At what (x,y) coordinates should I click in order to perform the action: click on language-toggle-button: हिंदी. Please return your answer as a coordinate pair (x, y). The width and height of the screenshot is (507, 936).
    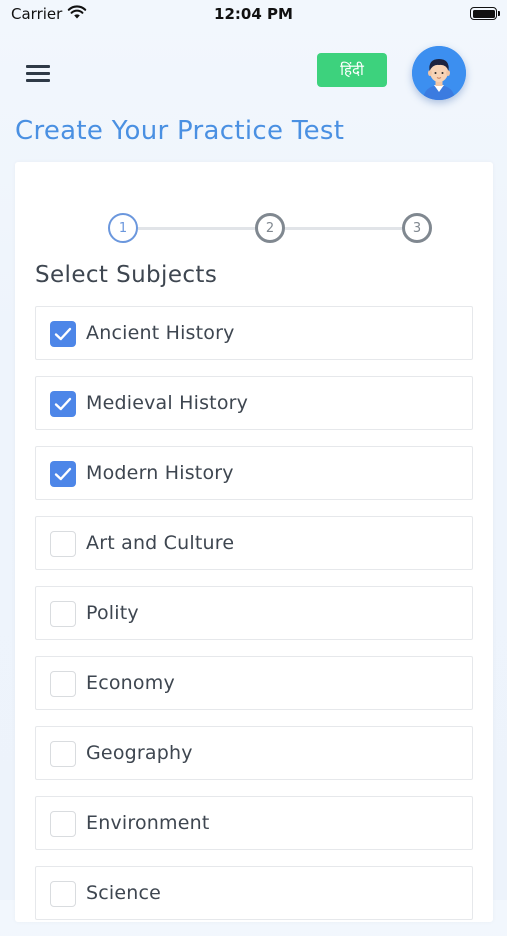
    Looking at the image, I should click on (352, 70).